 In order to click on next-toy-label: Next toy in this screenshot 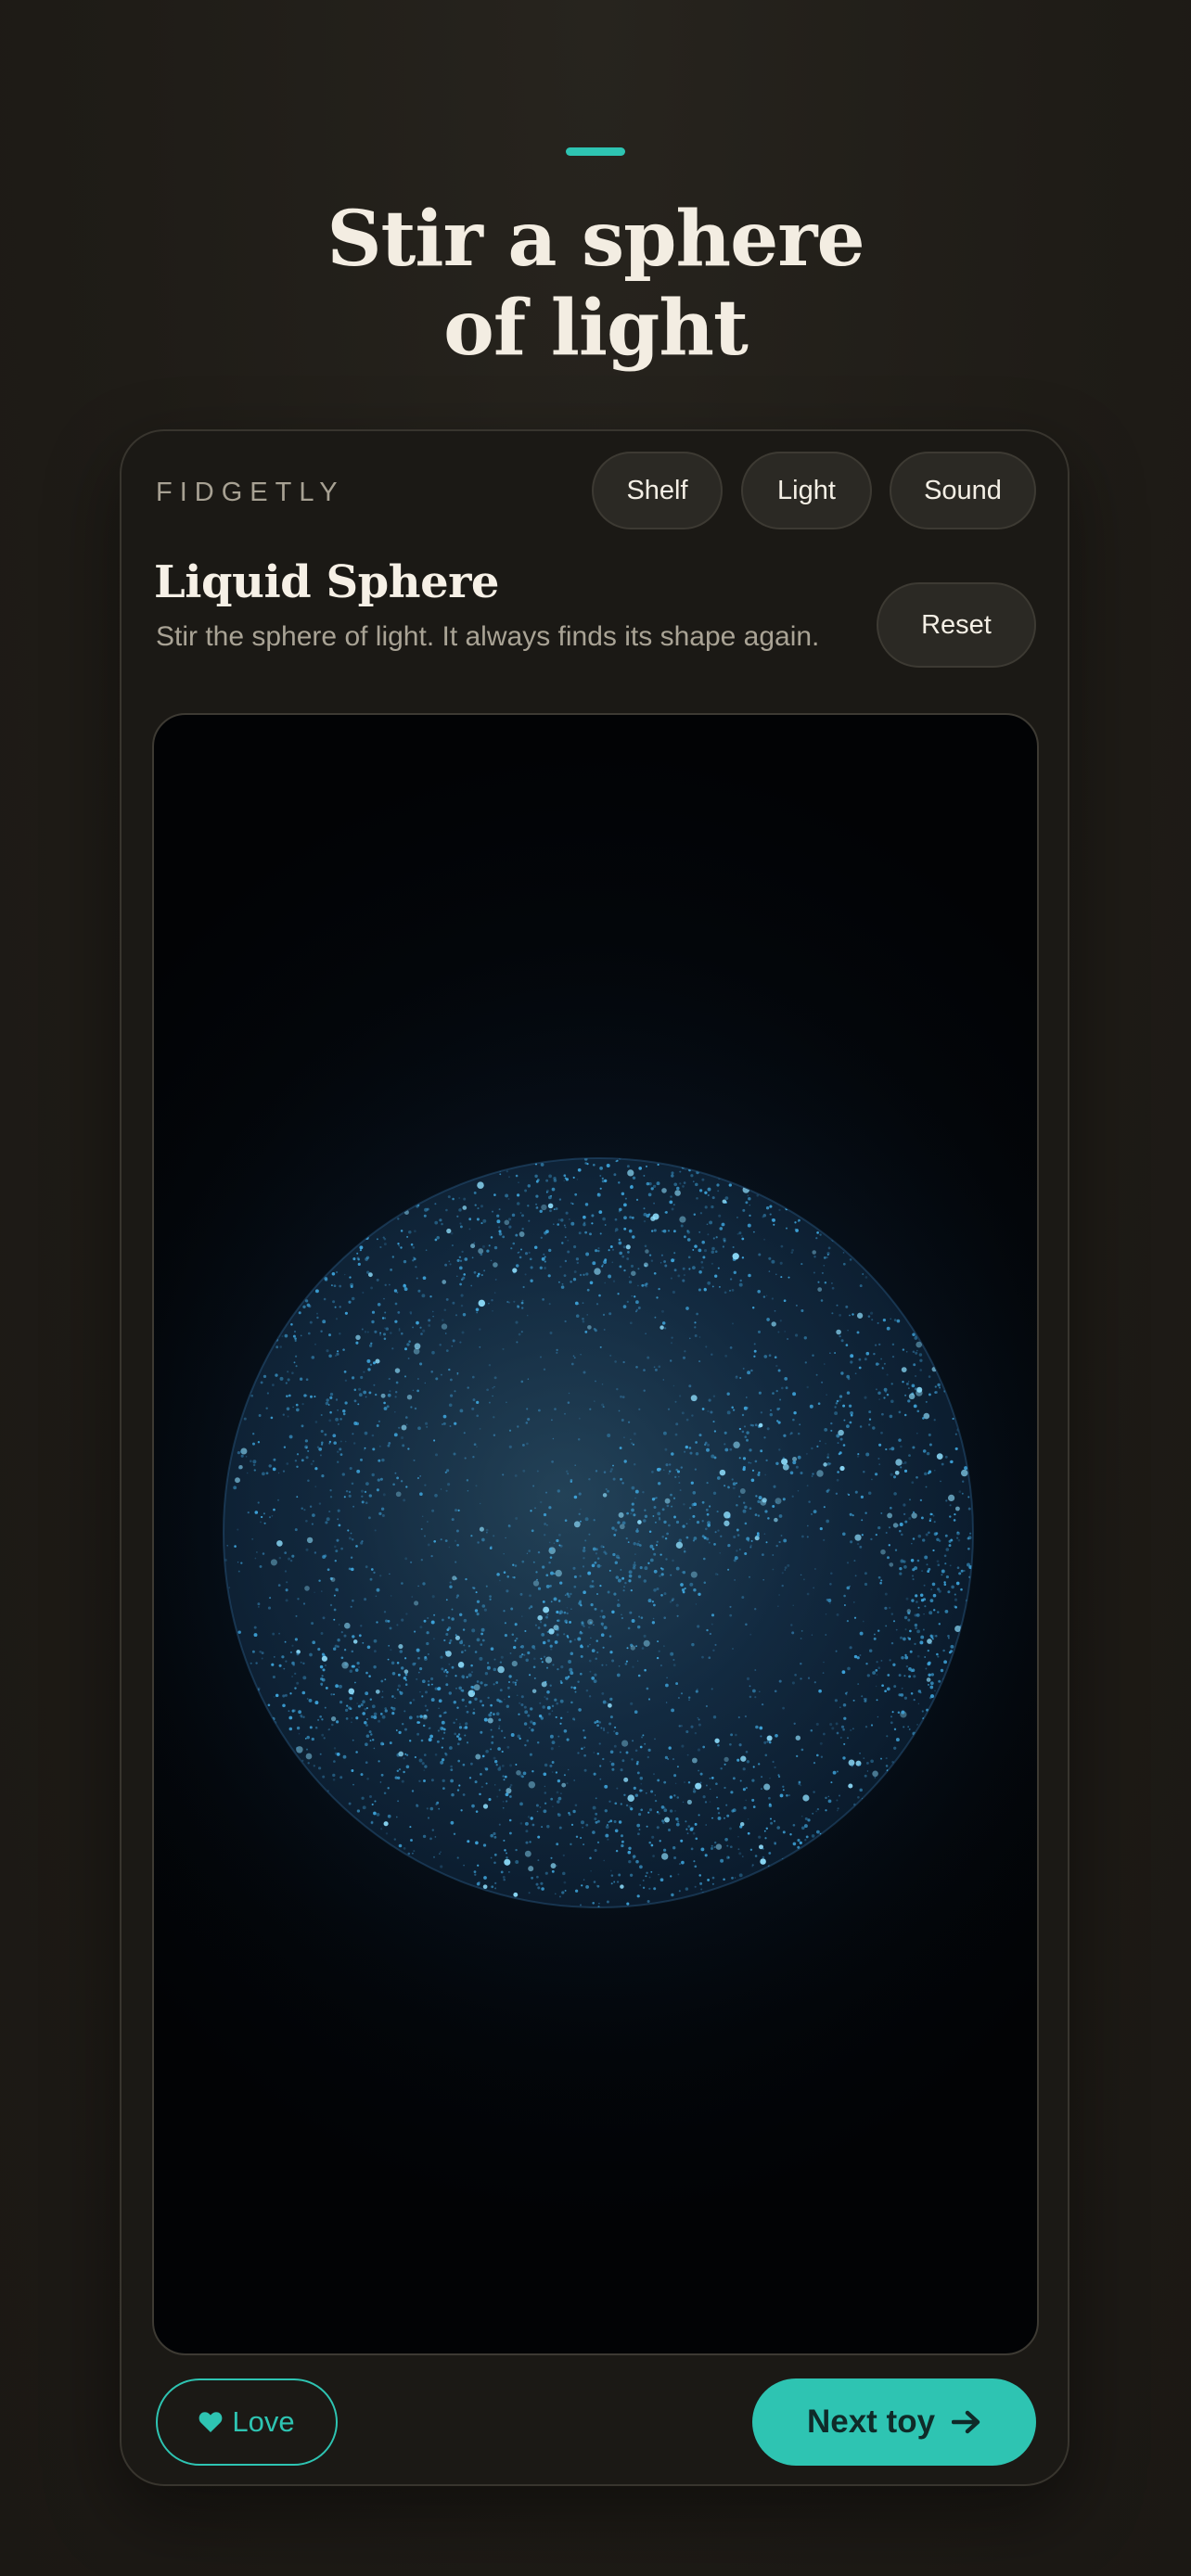, I will do `click(871, 2422)`.